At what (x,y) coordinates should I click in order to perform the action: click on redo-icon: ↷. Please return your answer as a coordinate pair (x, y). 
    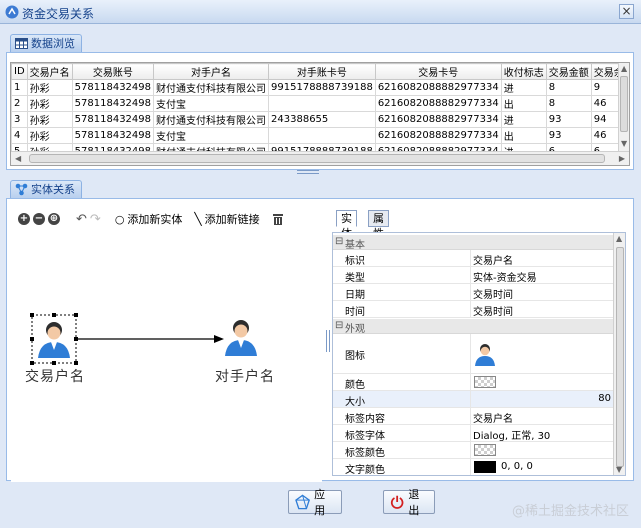
    Looking at the image, I should click on (95, 219).